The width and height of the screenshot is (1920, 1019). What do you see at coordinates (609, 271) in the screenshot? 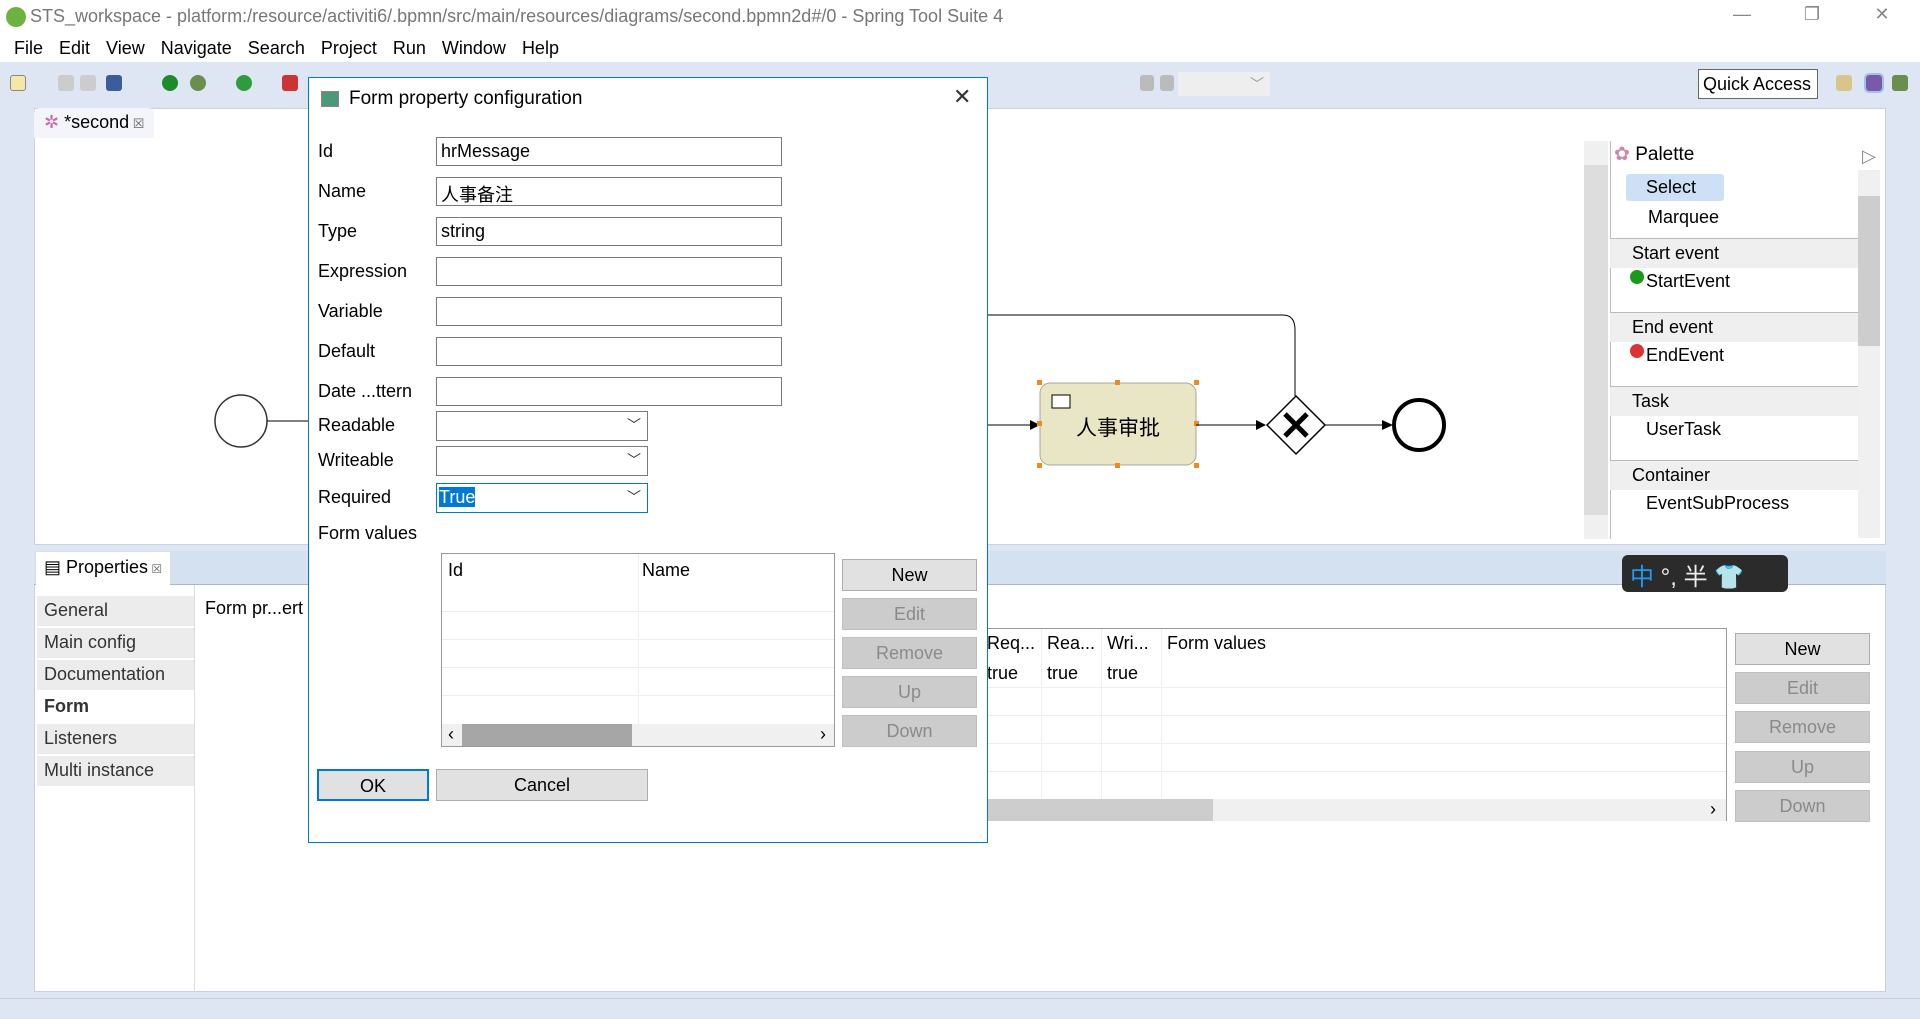
I see `expression-input` at bounding box center [609, 271].